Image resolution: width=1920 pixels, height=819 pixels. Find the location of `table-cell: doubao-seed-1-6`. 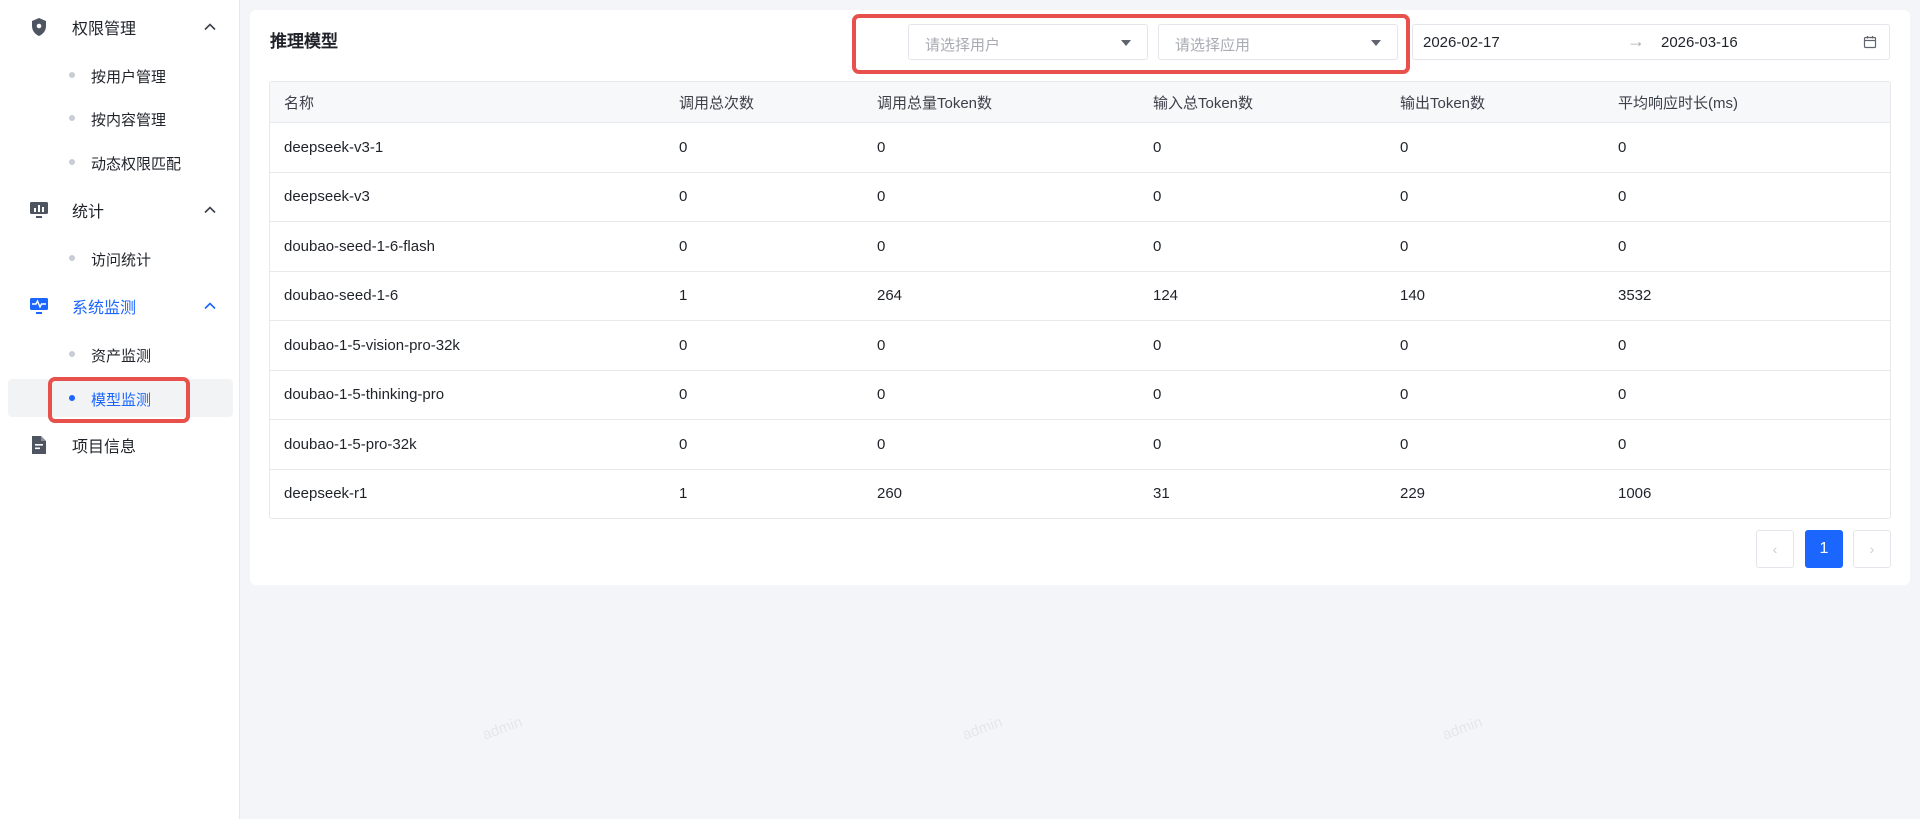

table-cell: doubao-seed-1-6 is located at coordinates (341, 296).